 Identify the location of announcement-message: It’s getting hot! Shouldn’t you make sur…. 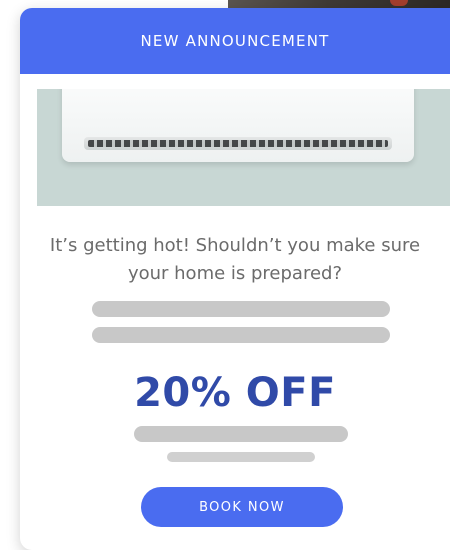
(235, 259).